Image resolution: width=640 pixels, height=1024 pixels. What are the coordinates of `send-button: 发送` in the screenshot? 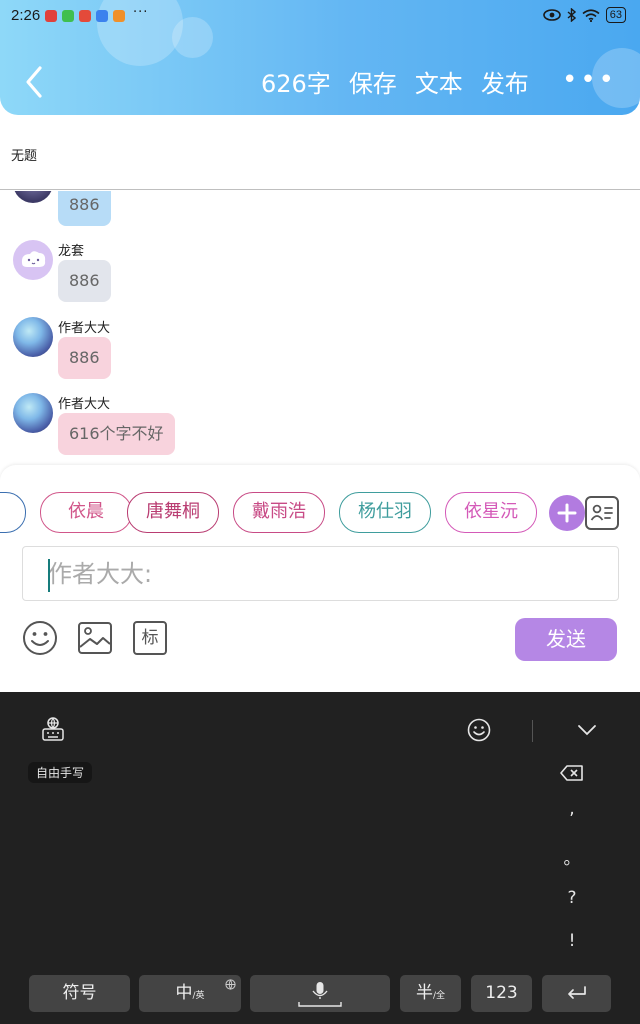 It's located at (566, 639).